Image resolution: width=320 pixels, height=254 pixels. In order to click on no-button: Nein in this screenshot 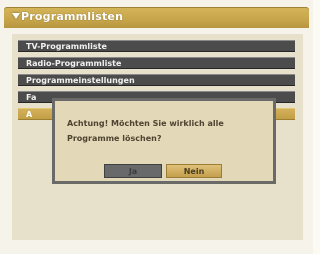, I will do `click(194, 171)`.